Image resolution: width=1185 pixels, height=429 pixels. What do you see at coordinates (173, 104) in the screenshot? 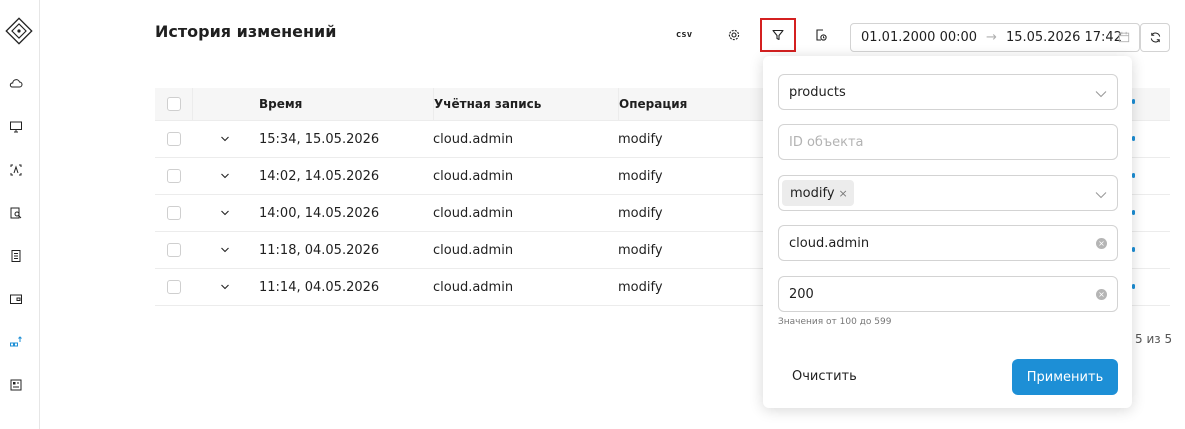
I see `select-all-checkbox` at bounding box center [173, 104].